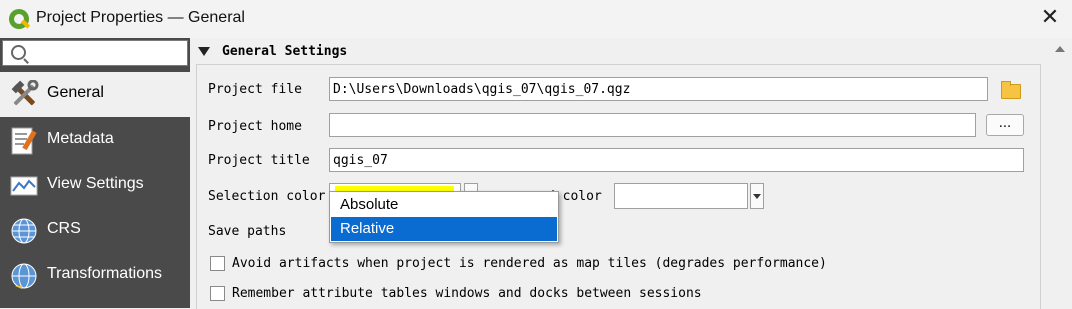 The height and width of the screenshot is (309, 1072). I want to click on sidebar-item-label: View Settings, so click(95, 183).